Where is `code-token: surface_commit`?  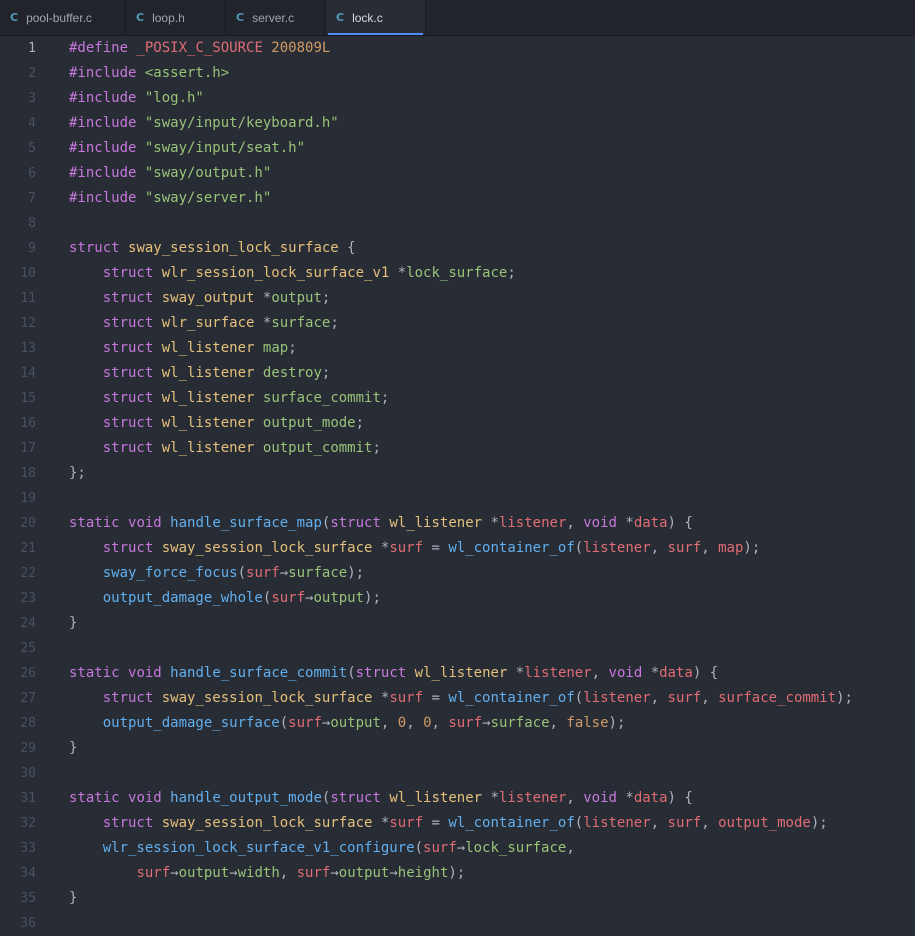
code-token: surface_commit is located at coordinates (321, 398).